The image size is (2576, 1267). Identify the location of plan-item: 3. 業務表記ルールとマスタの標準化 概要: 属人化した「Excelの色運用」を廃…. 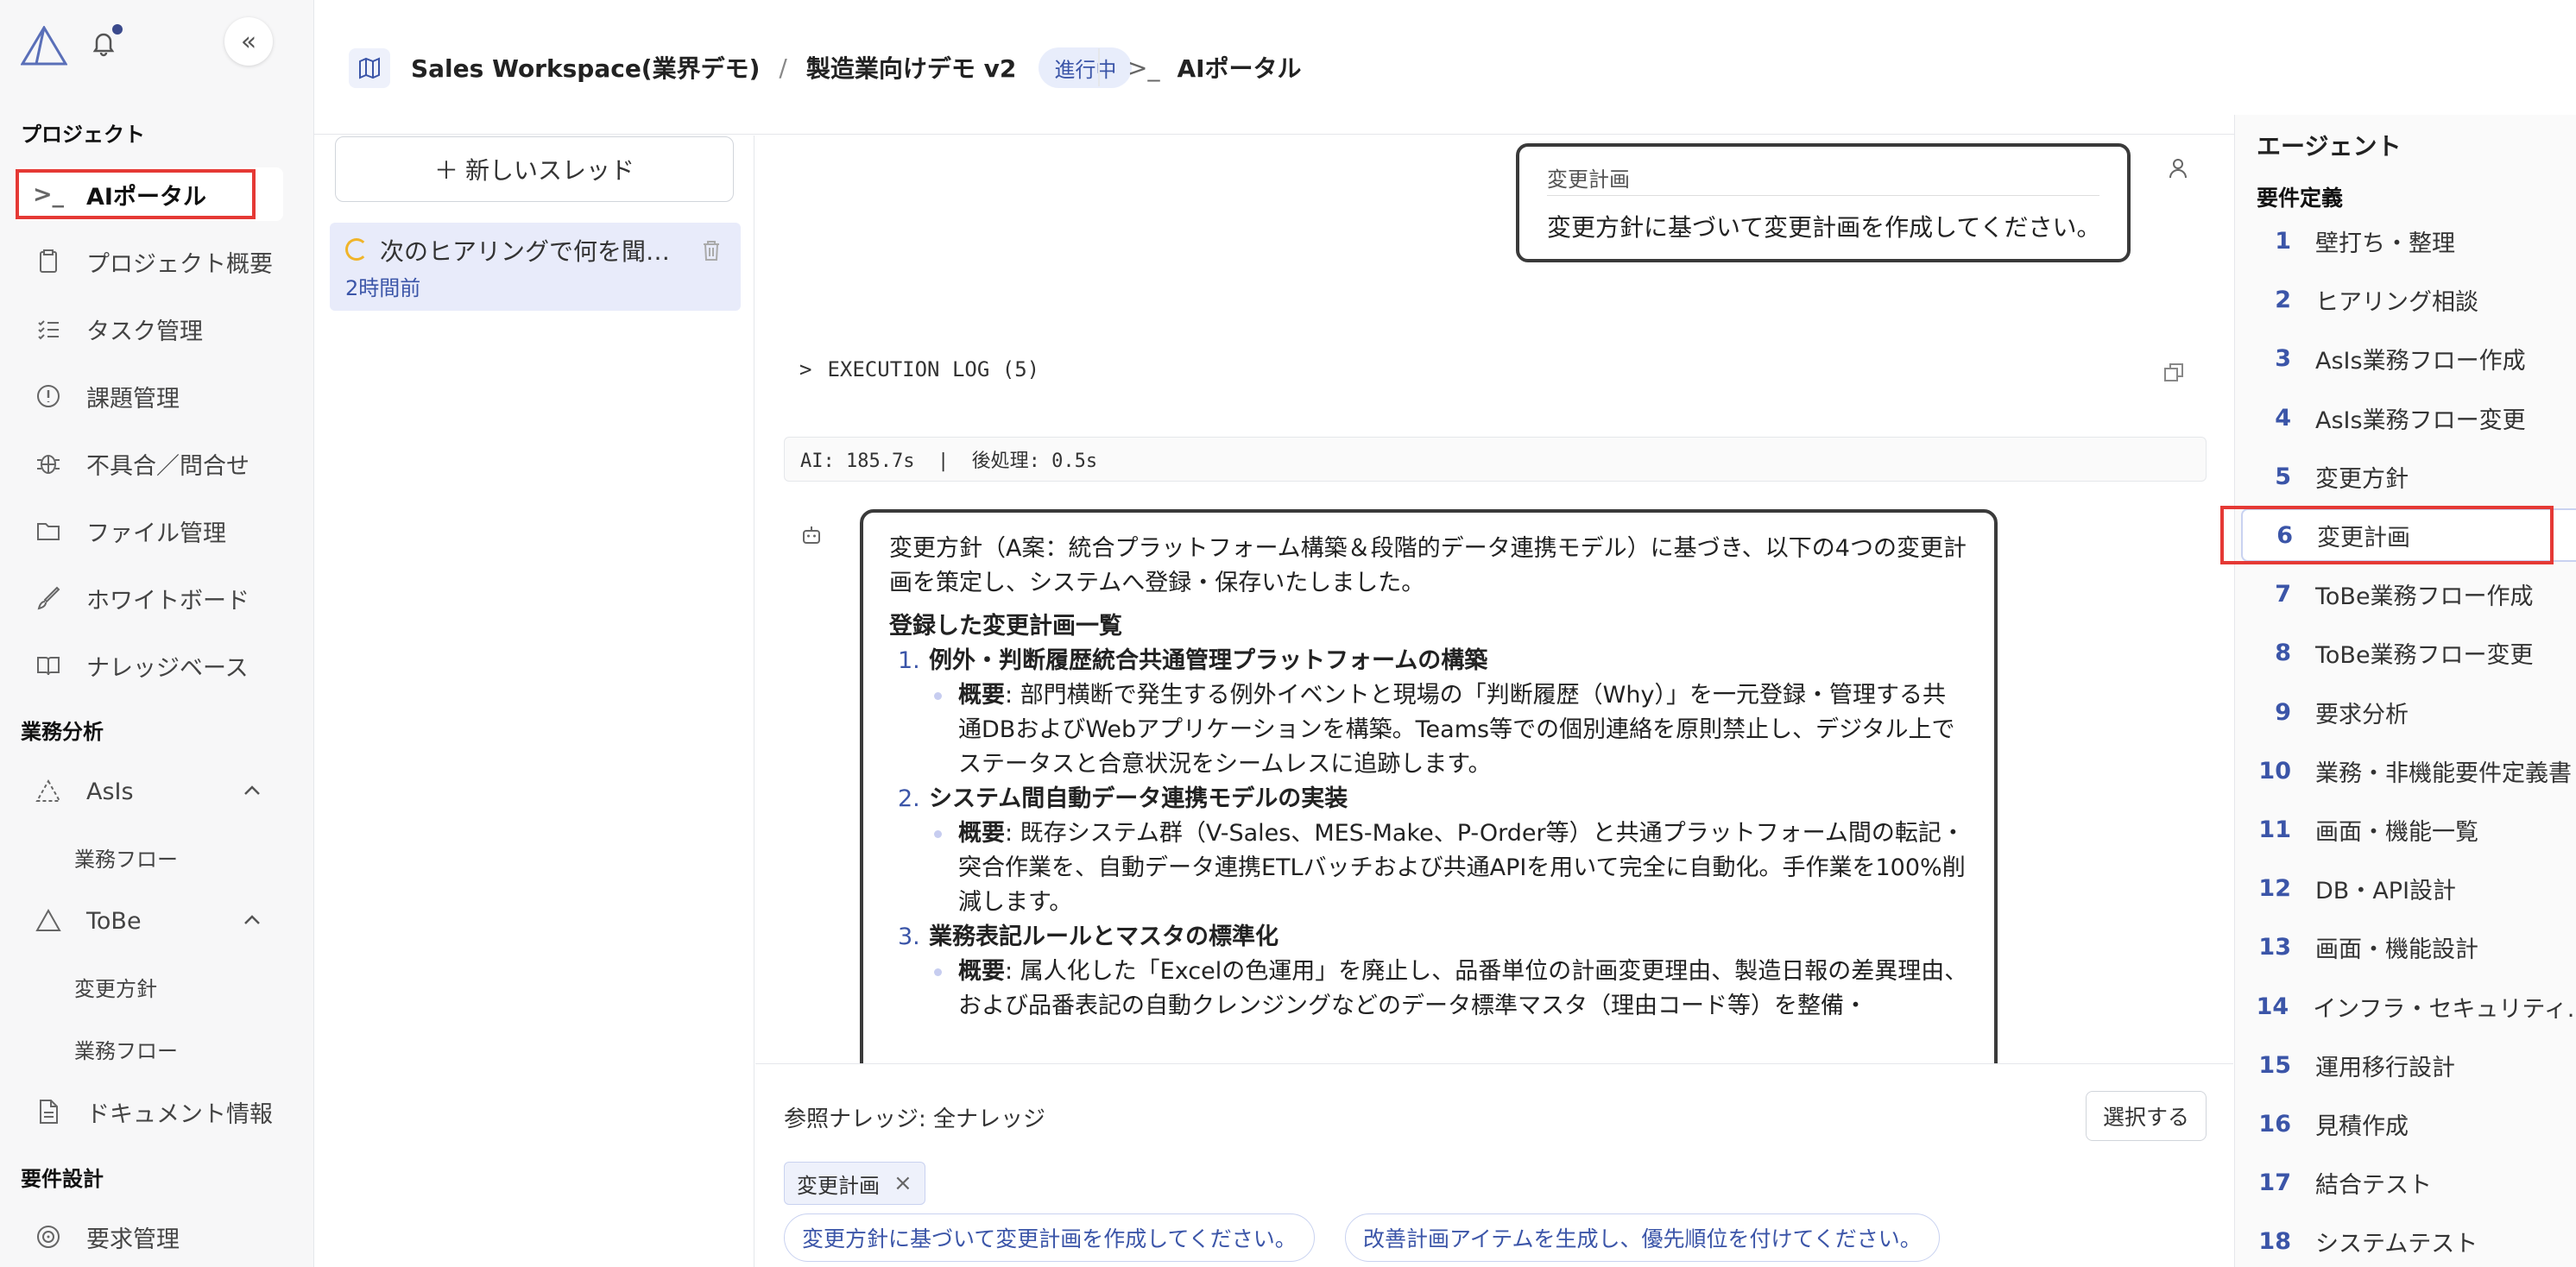
(1428, 972).